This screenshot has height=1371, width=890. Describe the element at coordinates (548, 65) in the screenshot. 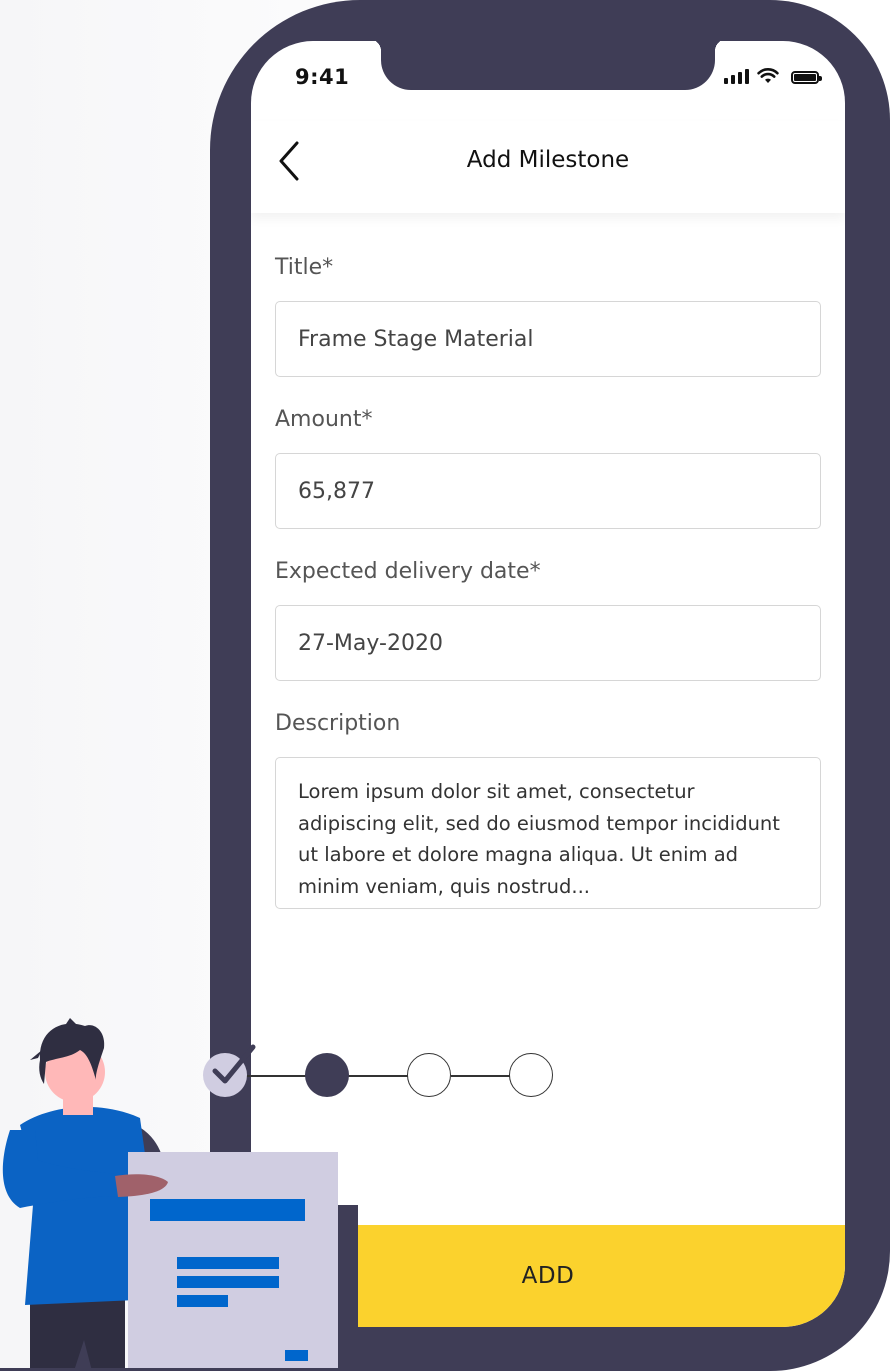

I see `phone-notch` at that location.